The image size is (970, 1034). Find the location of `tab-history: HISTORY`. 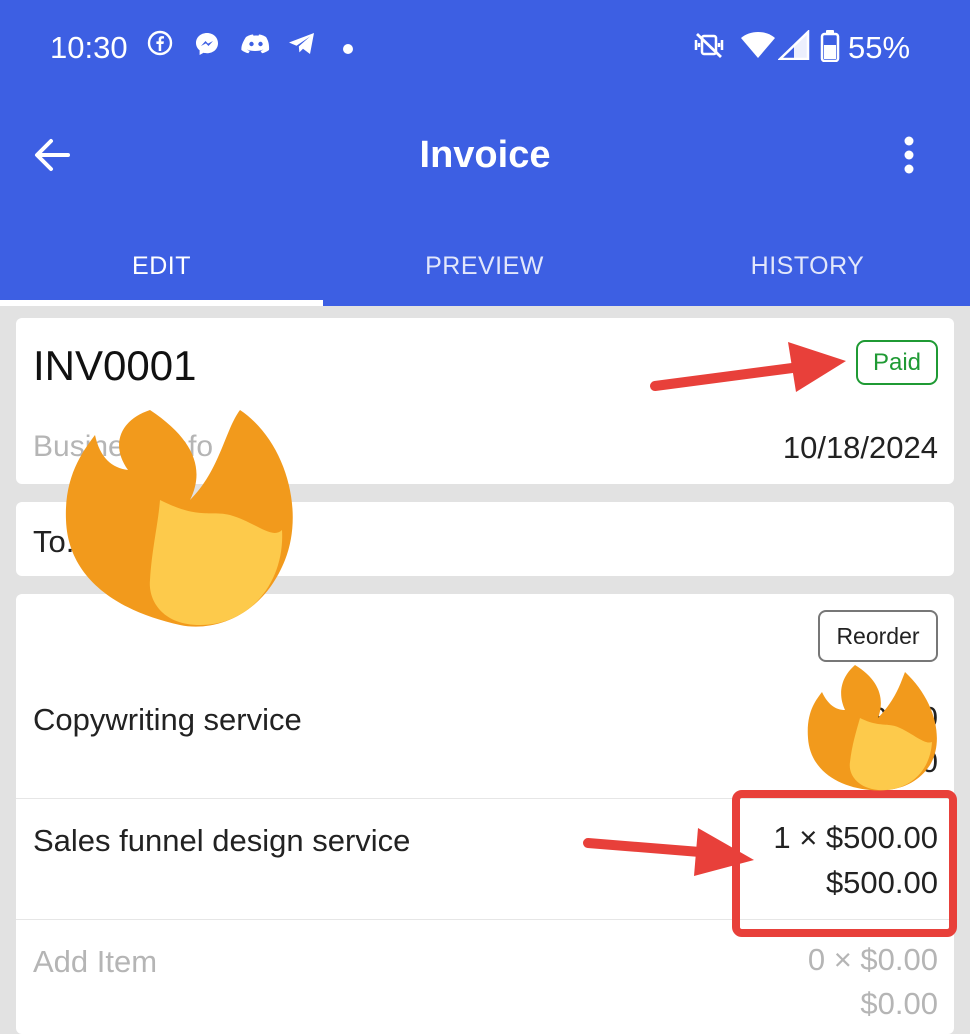

tab-history: HISTORY is located at coordinates (807, 266).